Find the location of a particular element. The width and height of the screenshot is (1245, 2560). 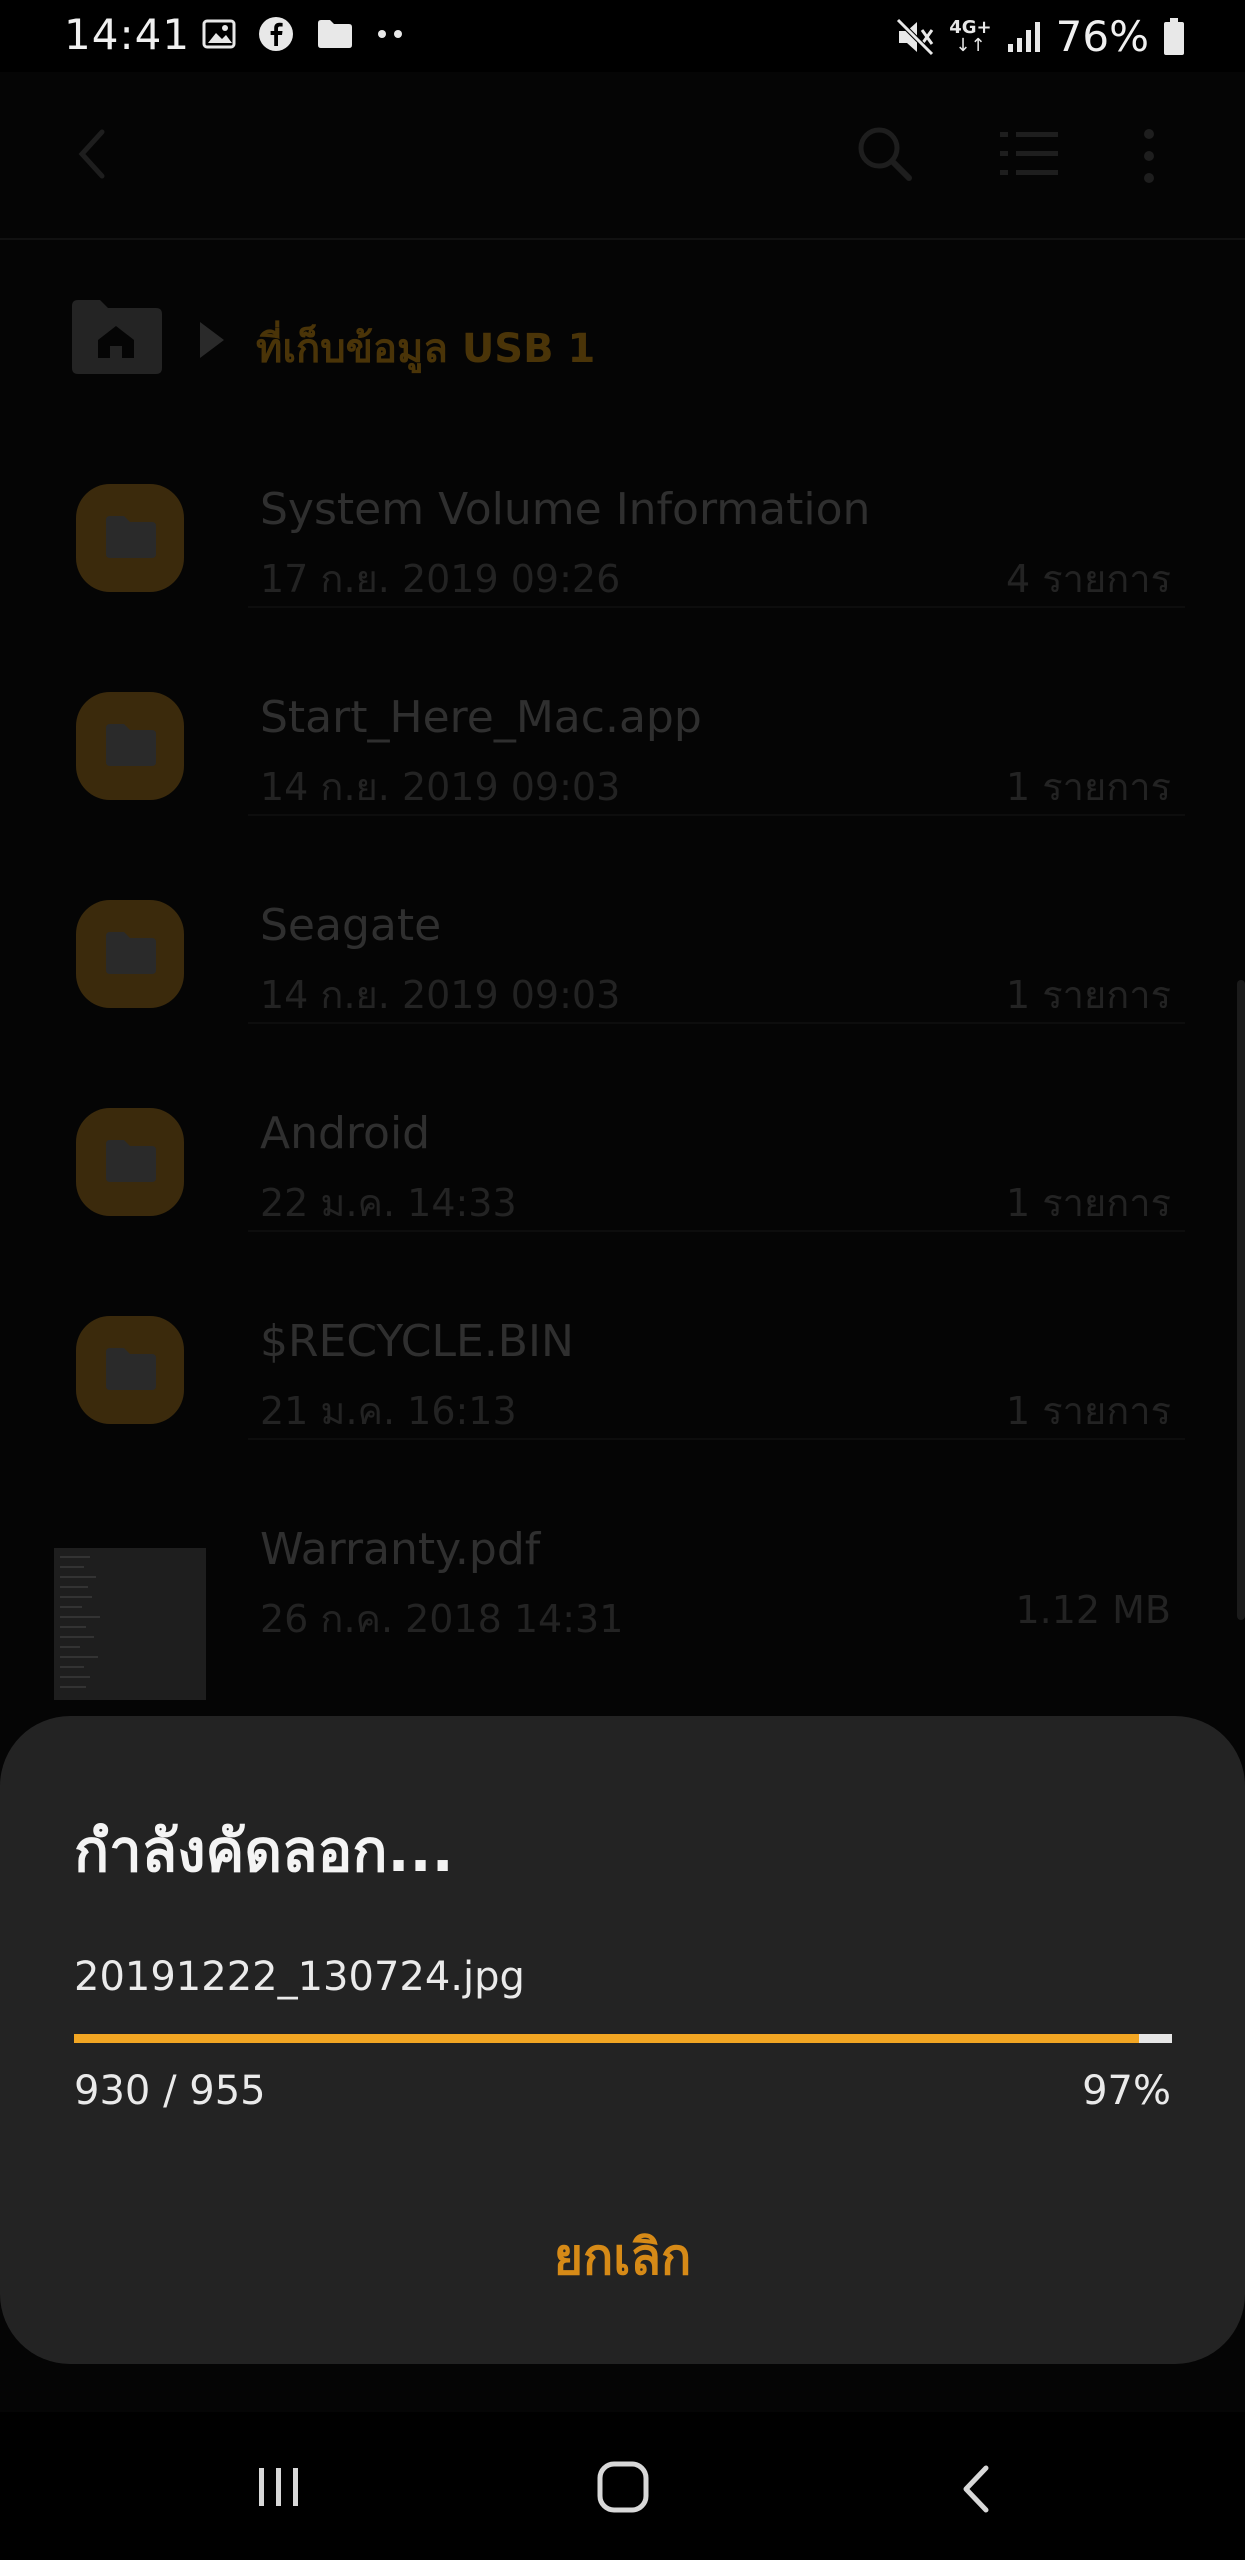

file-date: 26 ก.ค. 2018 14:31 is located at coordinates (442, 1619).